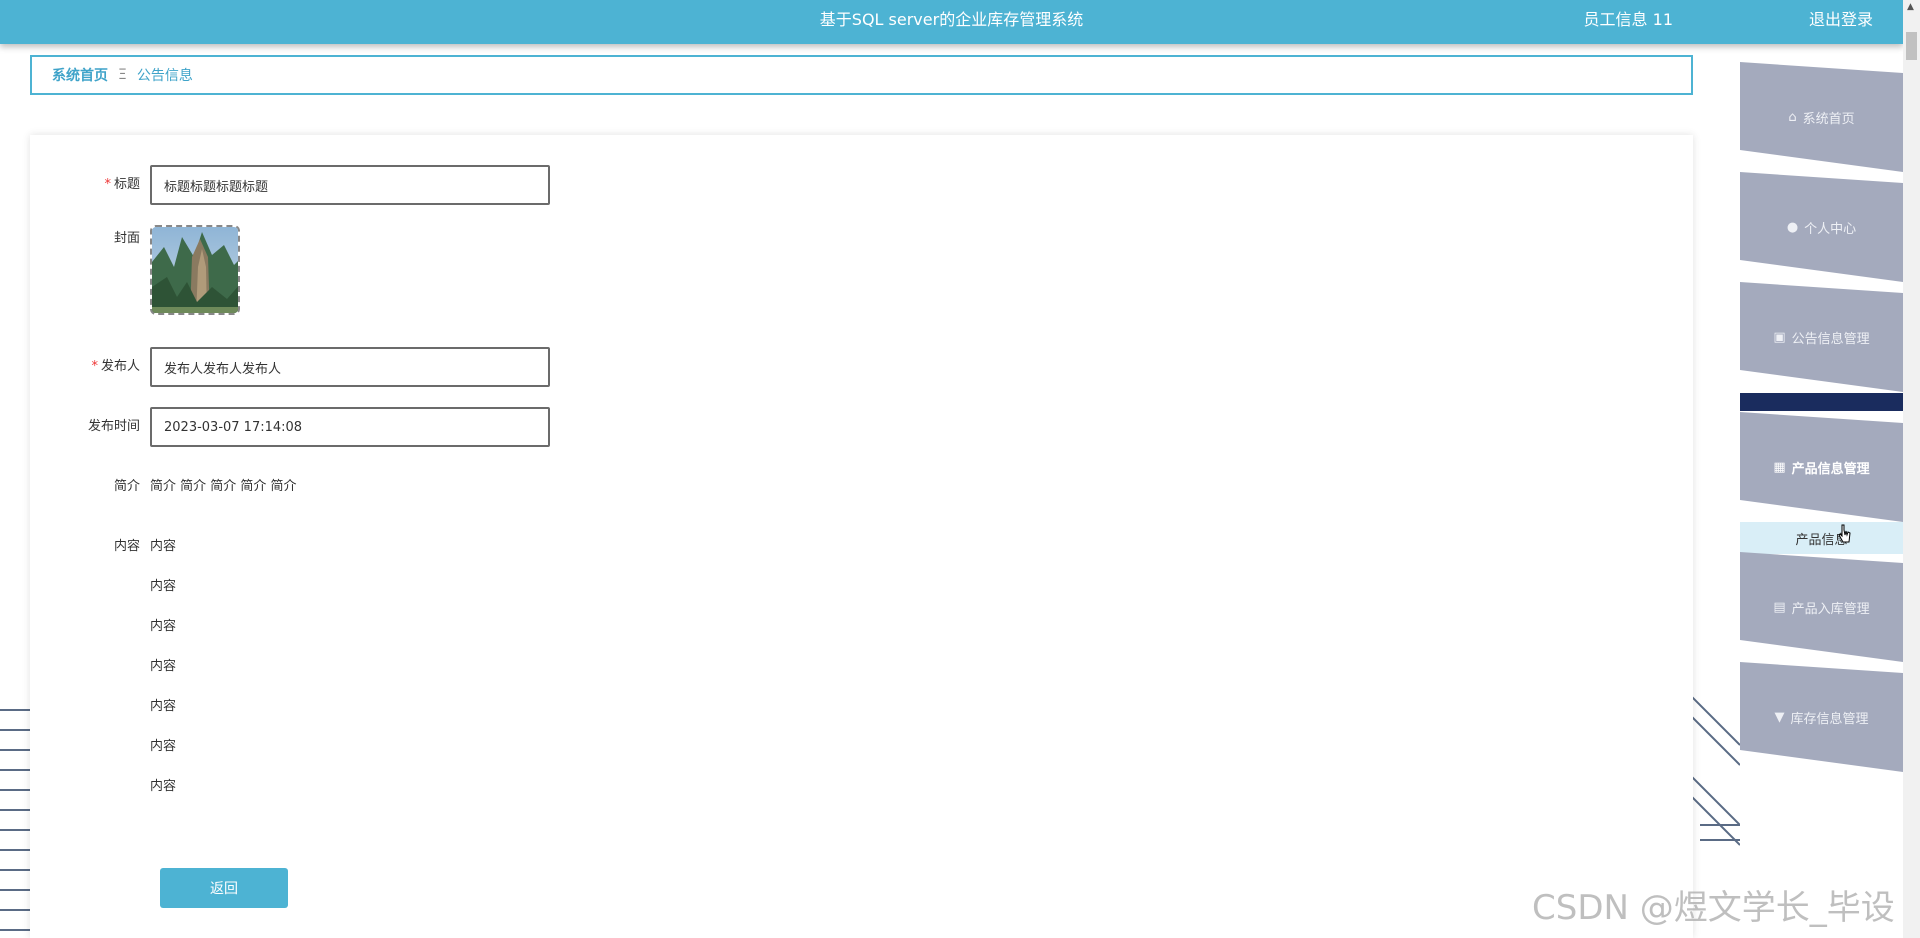 Image resolution: width=1920 pixels, height=938 pixels. What do you see at coordinates (115, 366) in the screenshot?
I see `publisher-label: * 发布人` at bounding box center [115, 366].